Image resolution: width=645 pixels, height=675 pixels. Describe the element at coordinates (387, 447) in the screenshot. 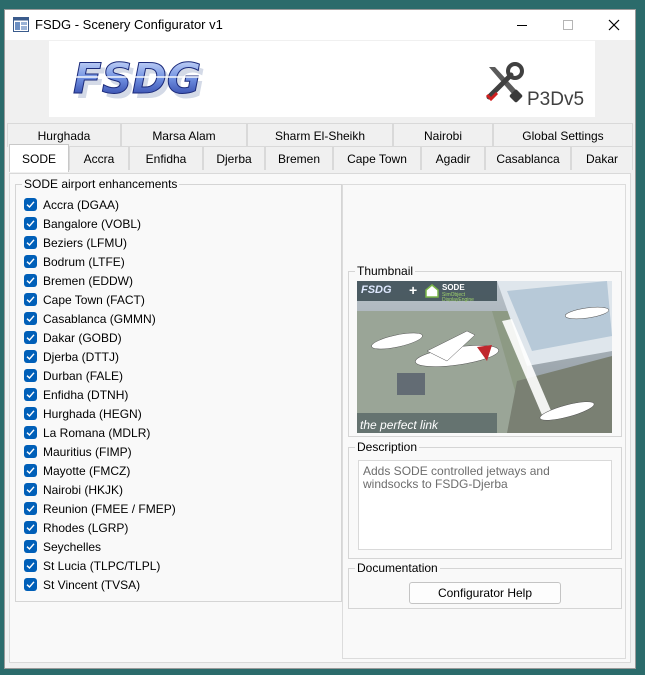

I see `description-title: Description` at that location.